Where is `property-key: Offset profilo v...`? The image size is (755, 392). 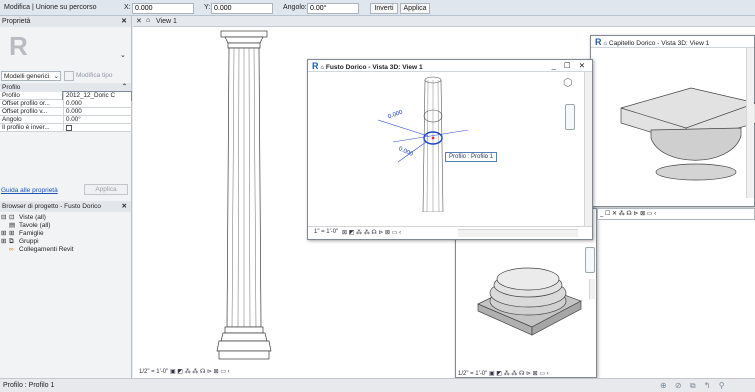 property-key: Offset profilo v... is located at coordinates (25, 111).